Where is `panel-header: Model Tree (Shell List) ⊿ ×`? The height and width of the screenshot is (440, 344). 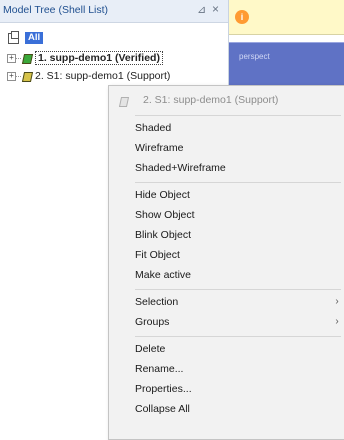
panel-header: Model Tree (Shell List) ⊿ × is located at coordinates (114, 11).